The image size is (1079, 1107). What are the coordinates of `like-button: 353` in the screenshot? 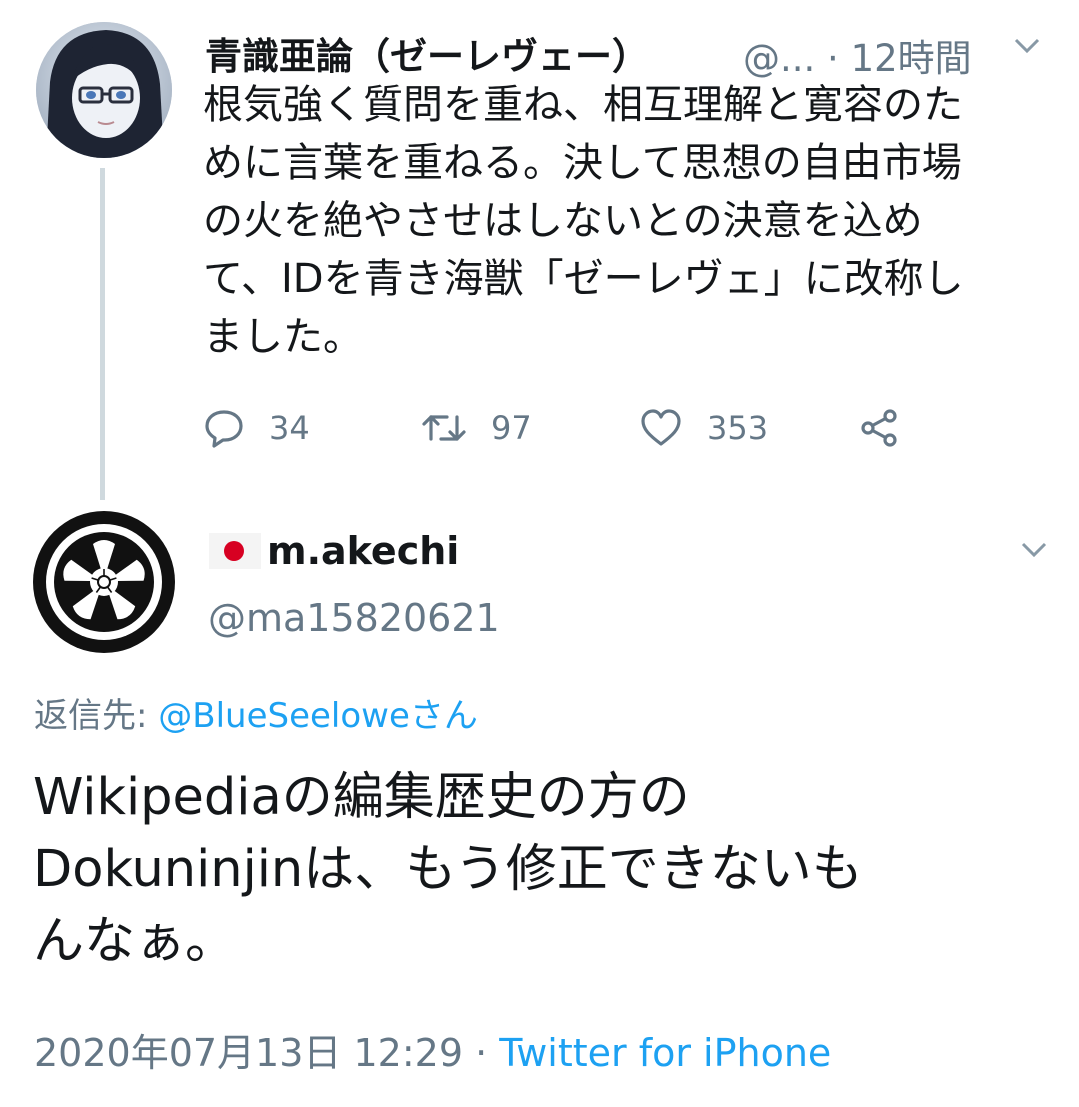 It's located at (703, 428).